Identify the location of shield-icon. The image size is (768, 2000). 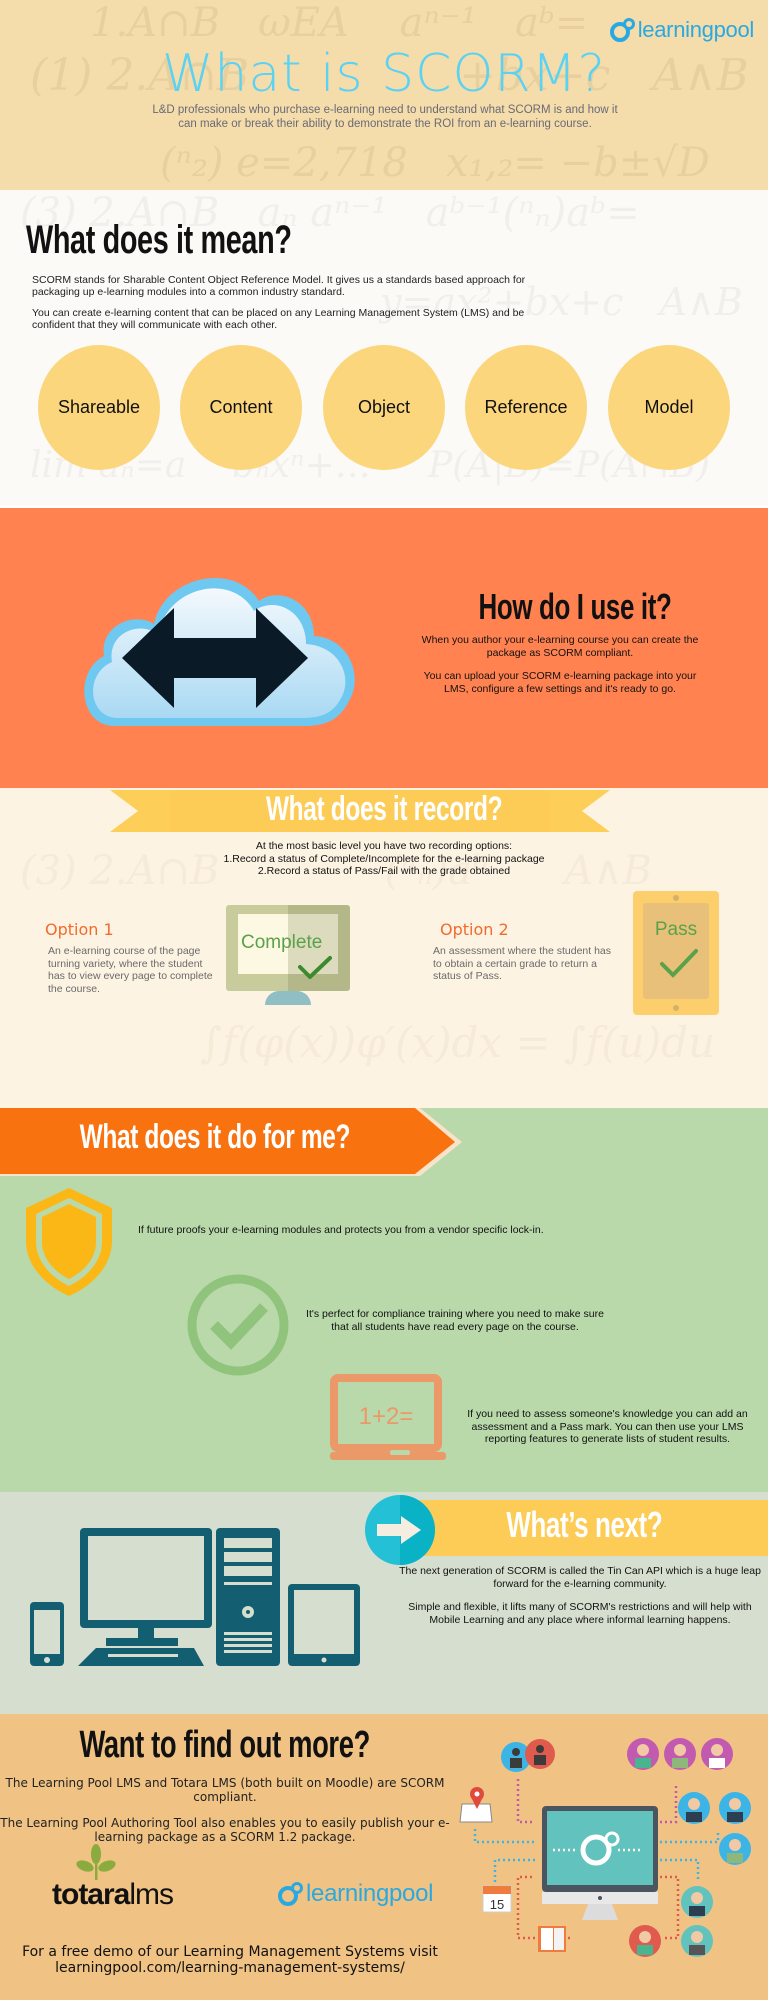
(69, 1242).